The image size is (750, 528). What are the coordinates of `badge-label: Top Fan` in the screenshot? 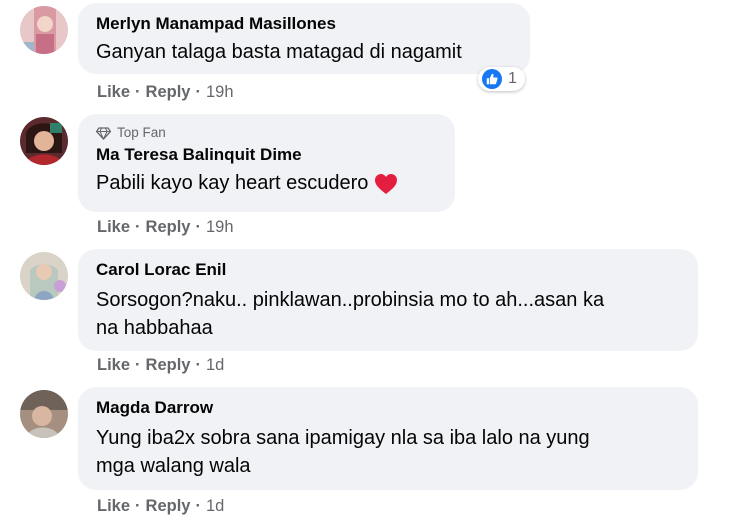 It's located at (141, 132).